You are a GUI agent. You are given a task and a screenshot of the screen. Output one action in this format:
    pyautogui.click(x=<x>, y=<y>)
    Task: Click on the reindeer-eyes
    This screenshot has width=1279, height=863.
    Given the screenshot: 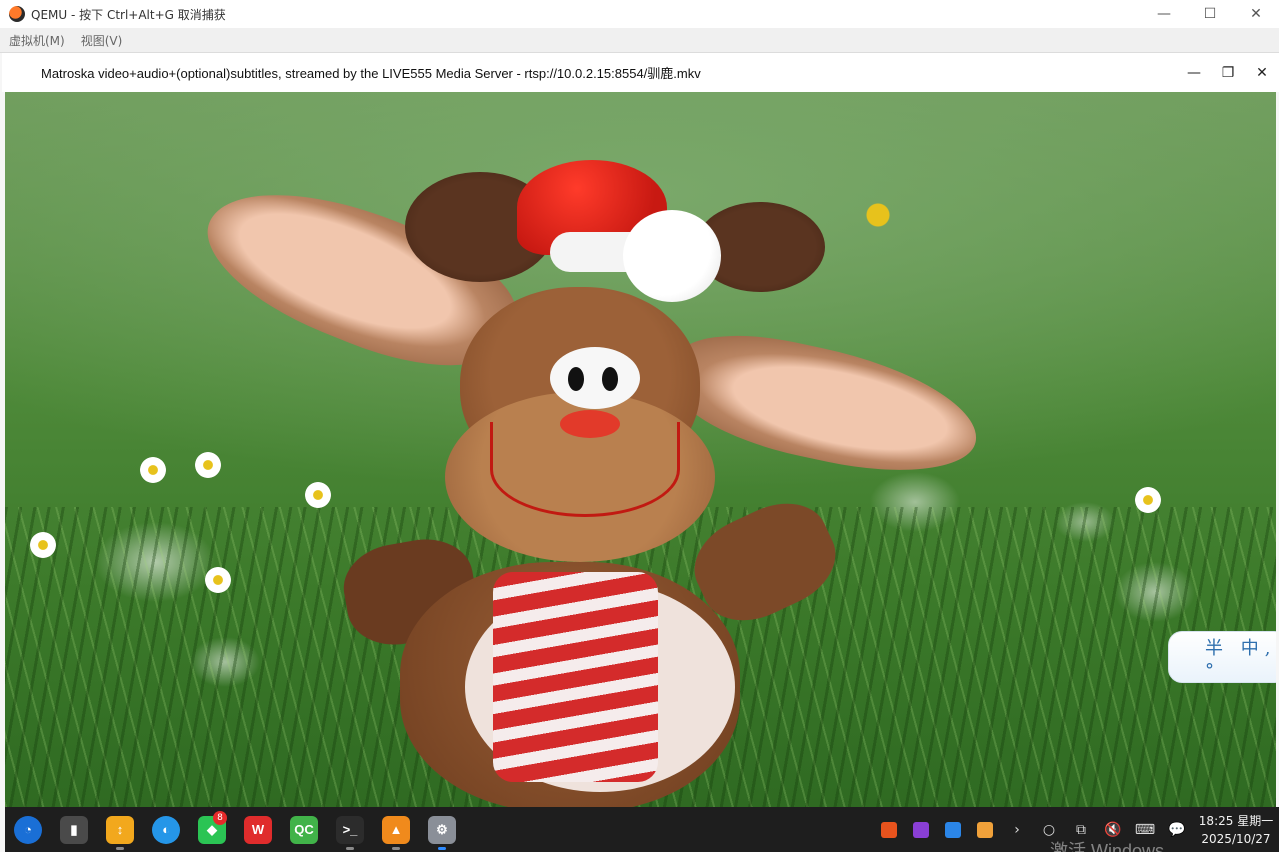 What is the action you would take?
    pyautogui.click(x=595, y=378)
    